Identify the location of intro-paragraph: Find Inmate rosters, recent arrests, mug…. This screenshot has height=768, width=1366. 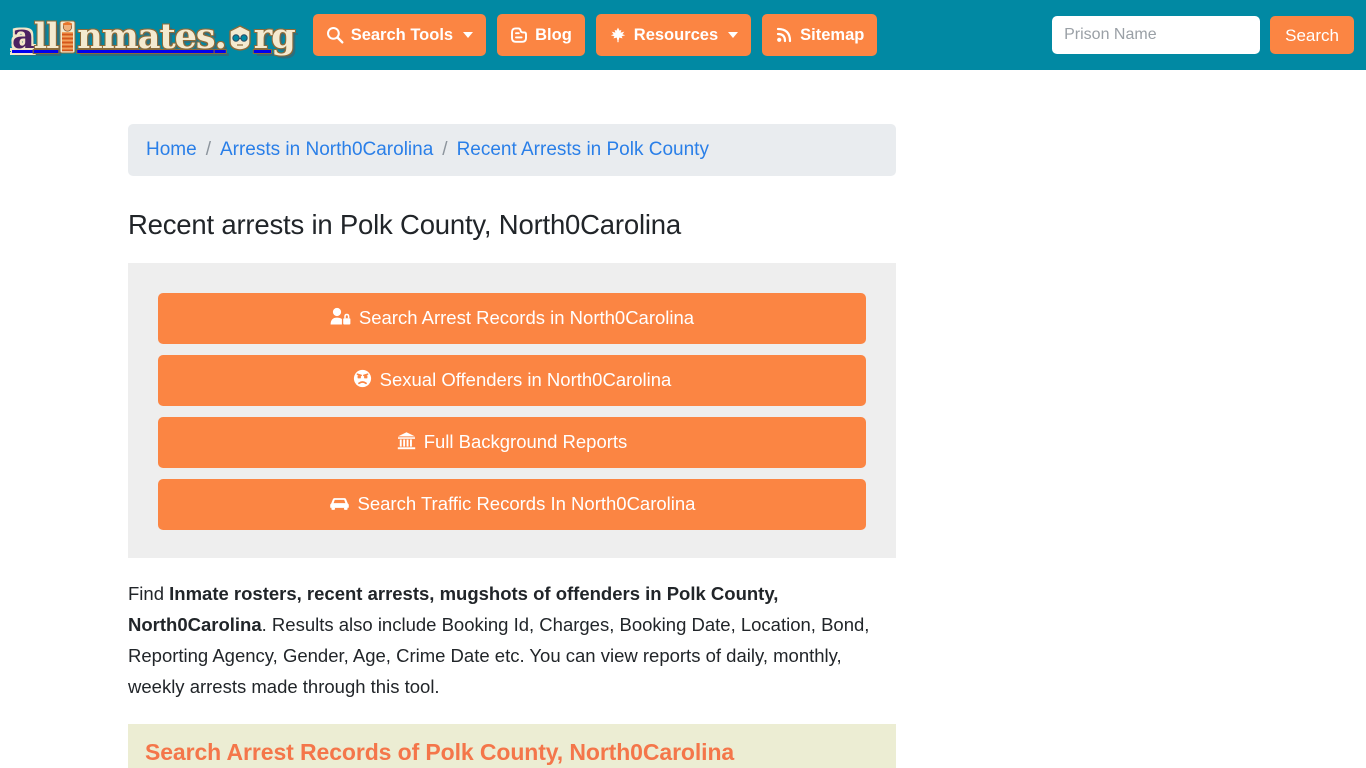
(512, 640).